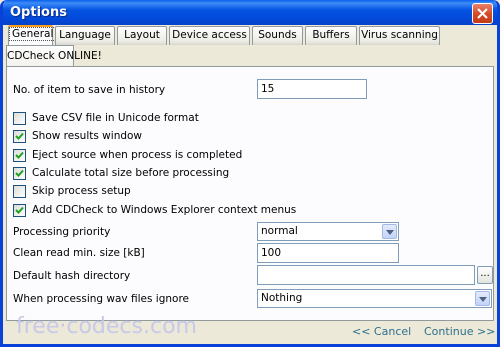 This screenshot has width=500, height=347. Describe the element at coordinates (62, 232) in the screenshot. I see `priority-label: Processing priority` at that location.